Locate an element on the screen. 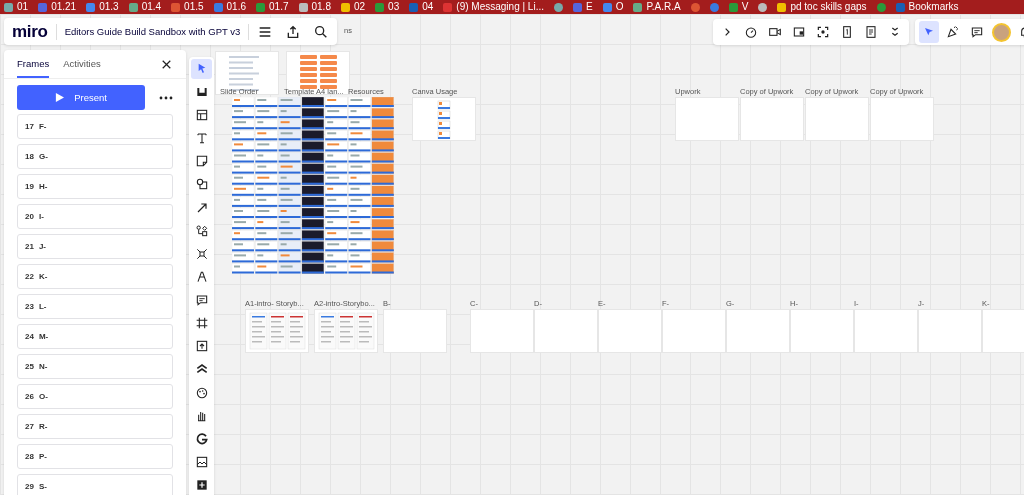  frame-list-item: 29 S- is located at coordinates (95, 484).